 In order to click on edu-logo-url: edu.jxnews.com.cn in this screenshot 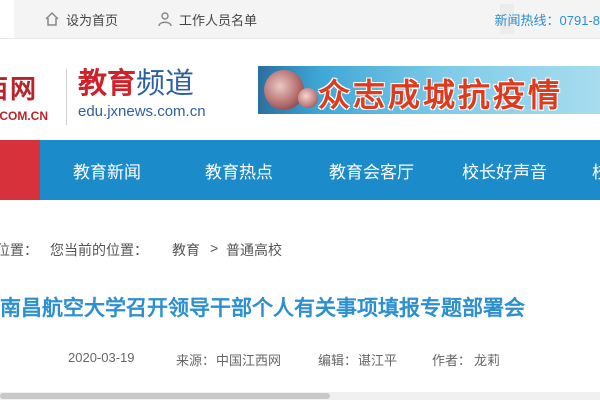, I will do `click(142, 111)`.